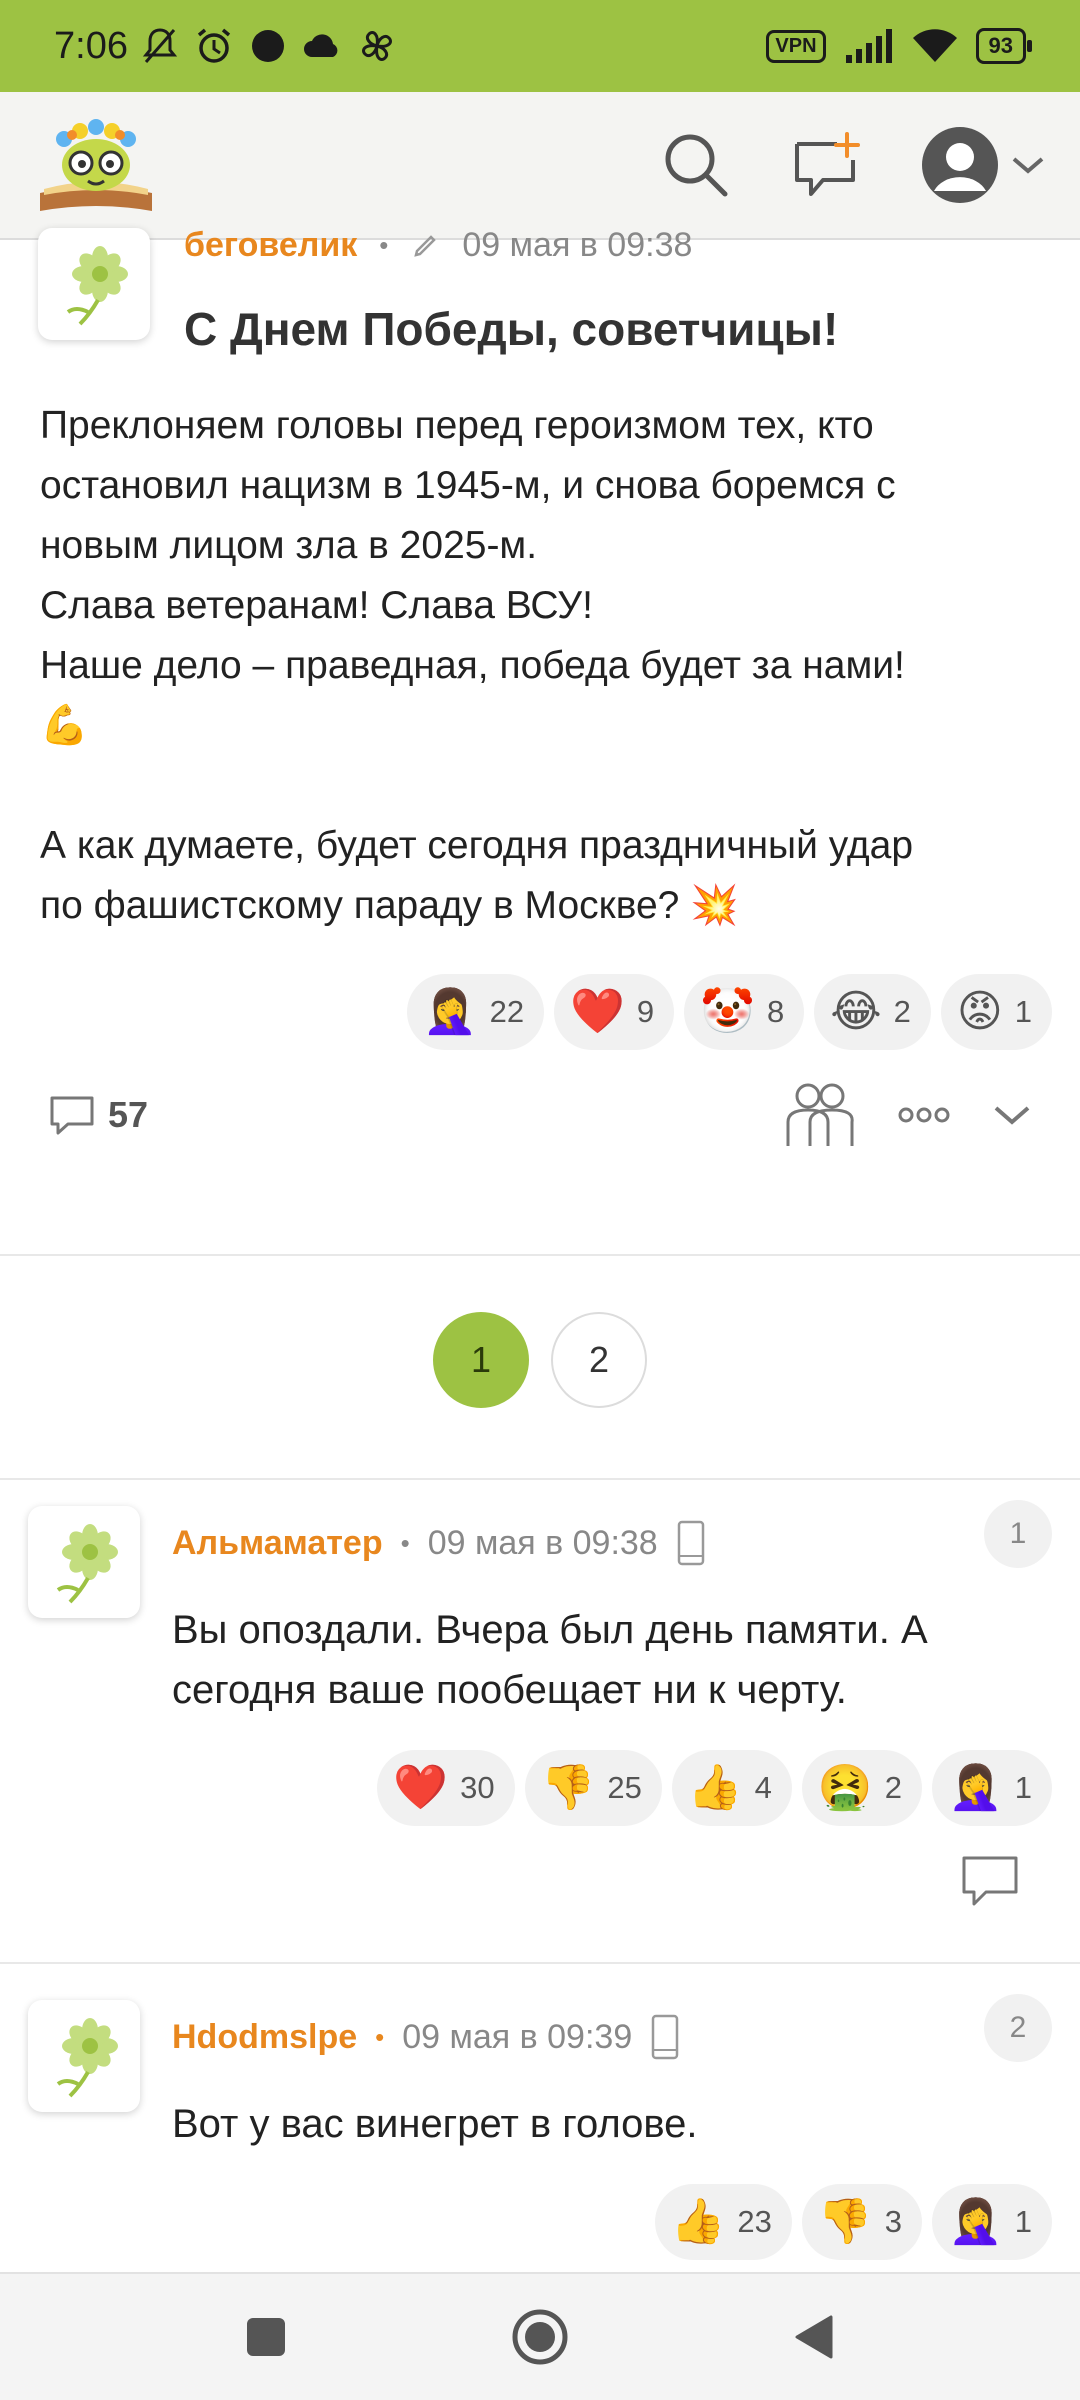  What do you see at coordinates (542, 1542) in the screenshot?
I see `comment-time: 09 мая в 09:38` at bounding box center [542, 1542].